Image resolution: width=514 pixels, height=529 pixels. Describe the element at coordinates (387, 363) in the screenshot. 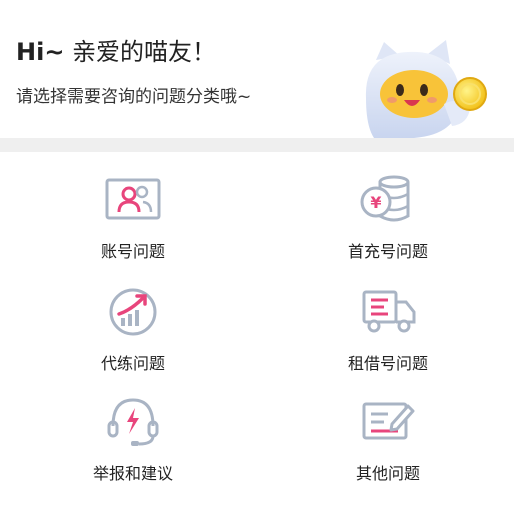

I see `category-label: 租借号问题` at that location.